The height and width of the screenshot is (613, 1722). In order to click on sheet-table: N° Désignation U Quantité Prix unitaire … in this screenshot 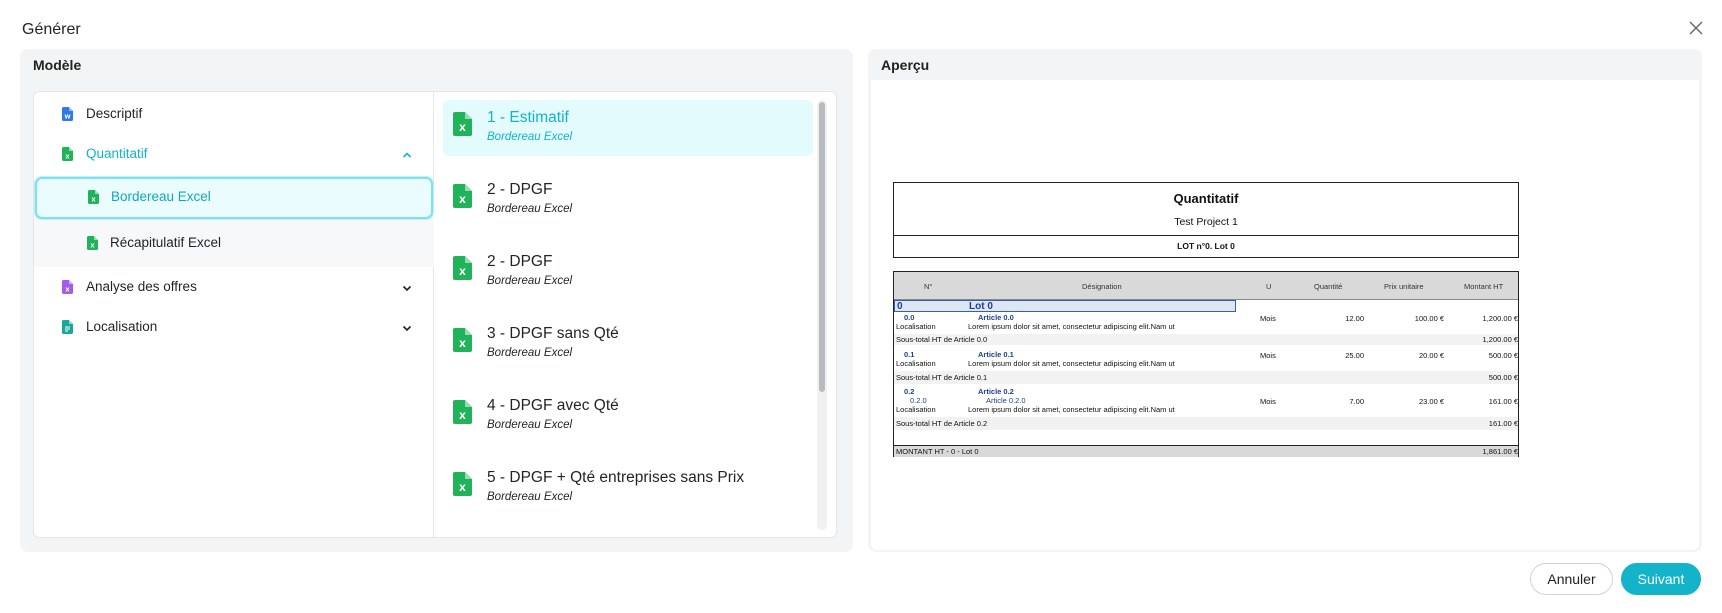, I will do `click(1206, 364)`.